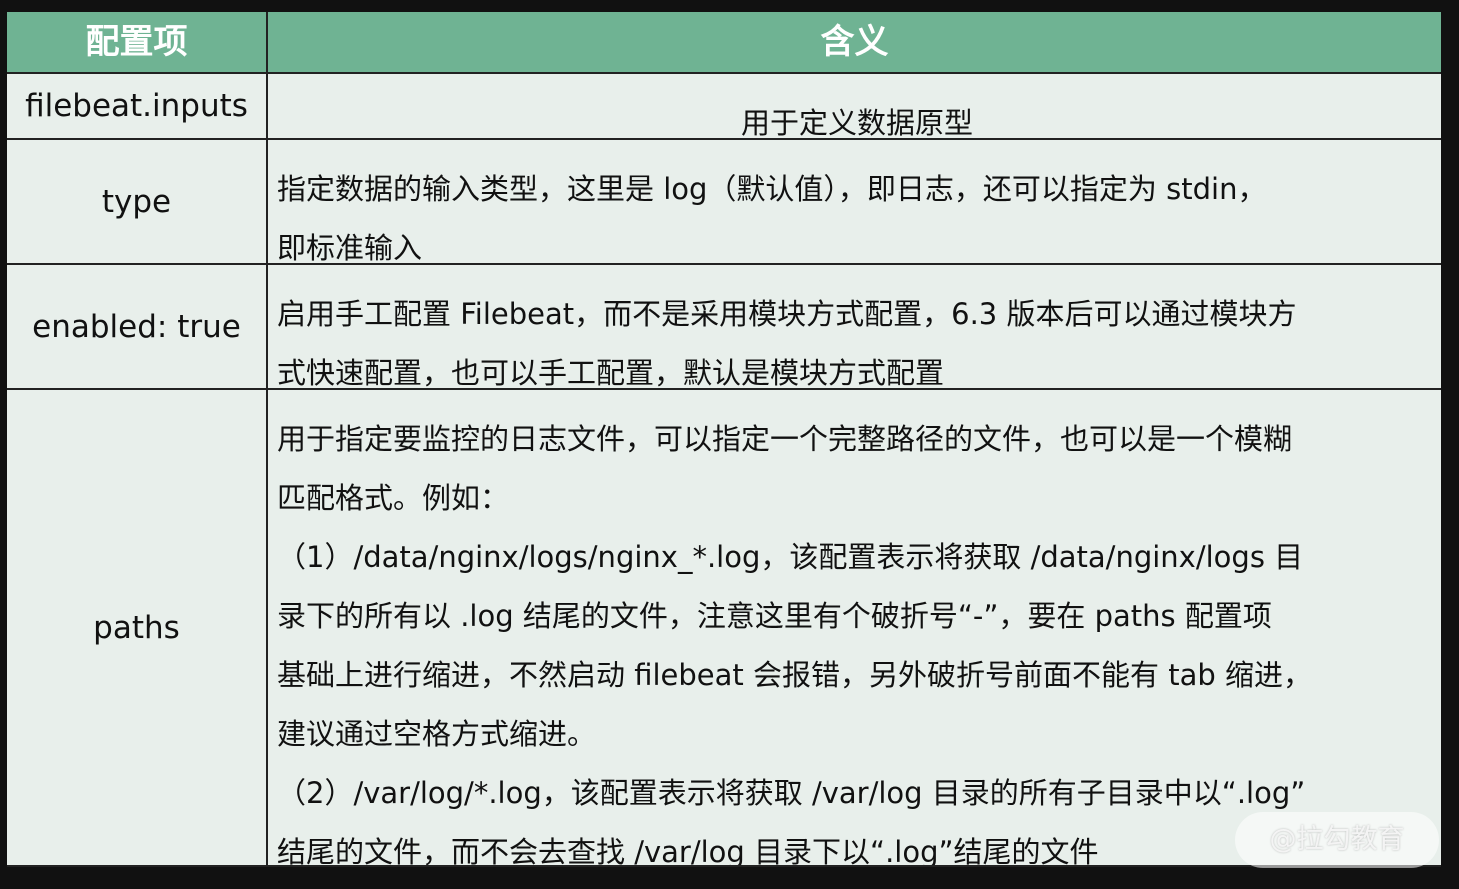 This screenshot has height=889, width=1459. What do you see at coordinates (772, 189) in the screenshot?
I see `value-line: 指定数据的输入类型，这里是 log（默认值），即日志，还可以指定为 stdin，` at bounding box center [772, 189].